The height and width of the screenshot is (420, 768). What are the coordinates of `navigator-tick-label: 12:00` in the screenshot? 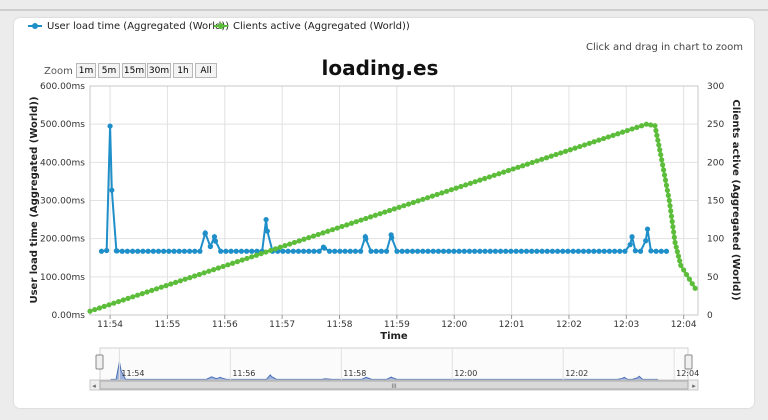 It's located at (465, 373).